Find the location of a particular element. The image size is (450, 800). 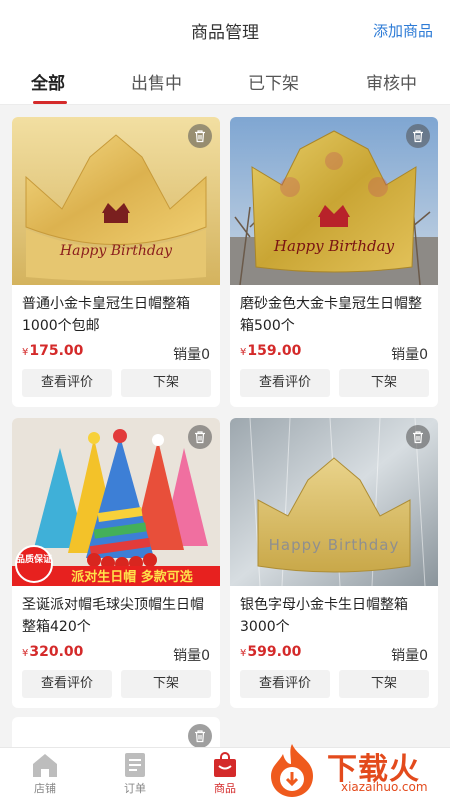

price-value: 320.00 is located at coordinates (56, 652).